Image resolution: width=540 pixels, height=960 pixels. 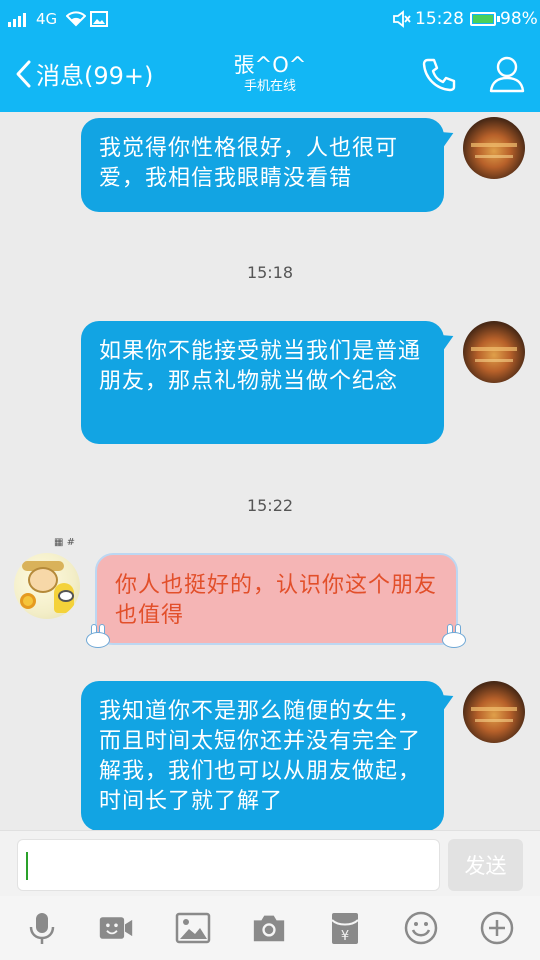 I want to click on gallery-notification-icon, so click(x=99, y=19).